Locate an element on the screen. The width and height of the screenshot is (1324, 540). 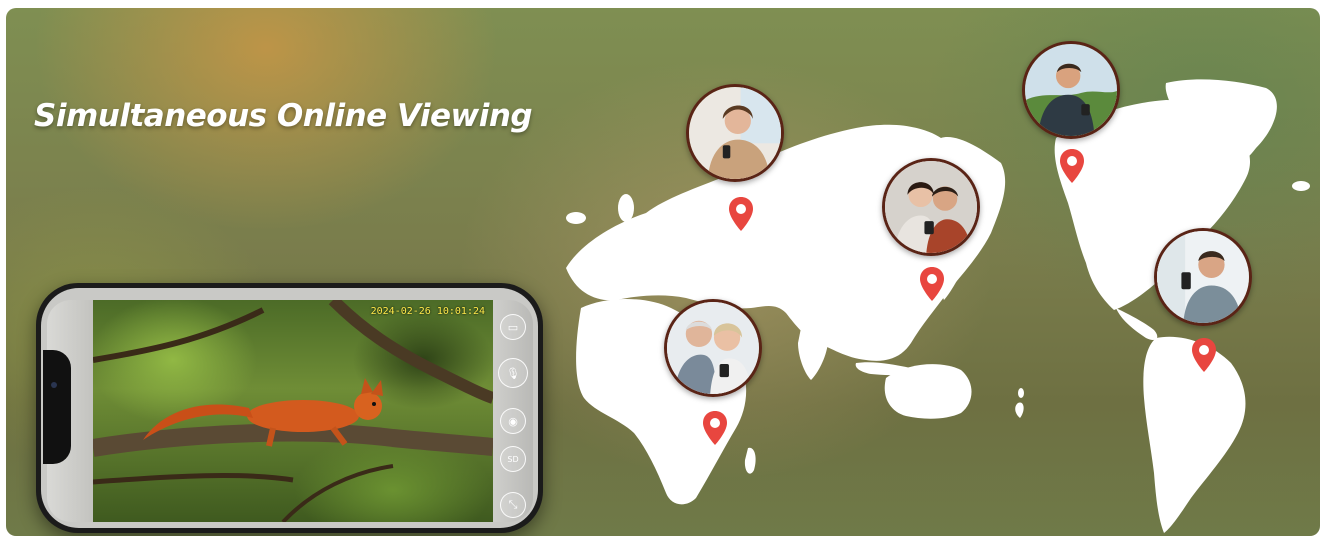
camera-controls: ▭ 🎙 ◉ SD ⤡ is located at coordinates (513, 411).